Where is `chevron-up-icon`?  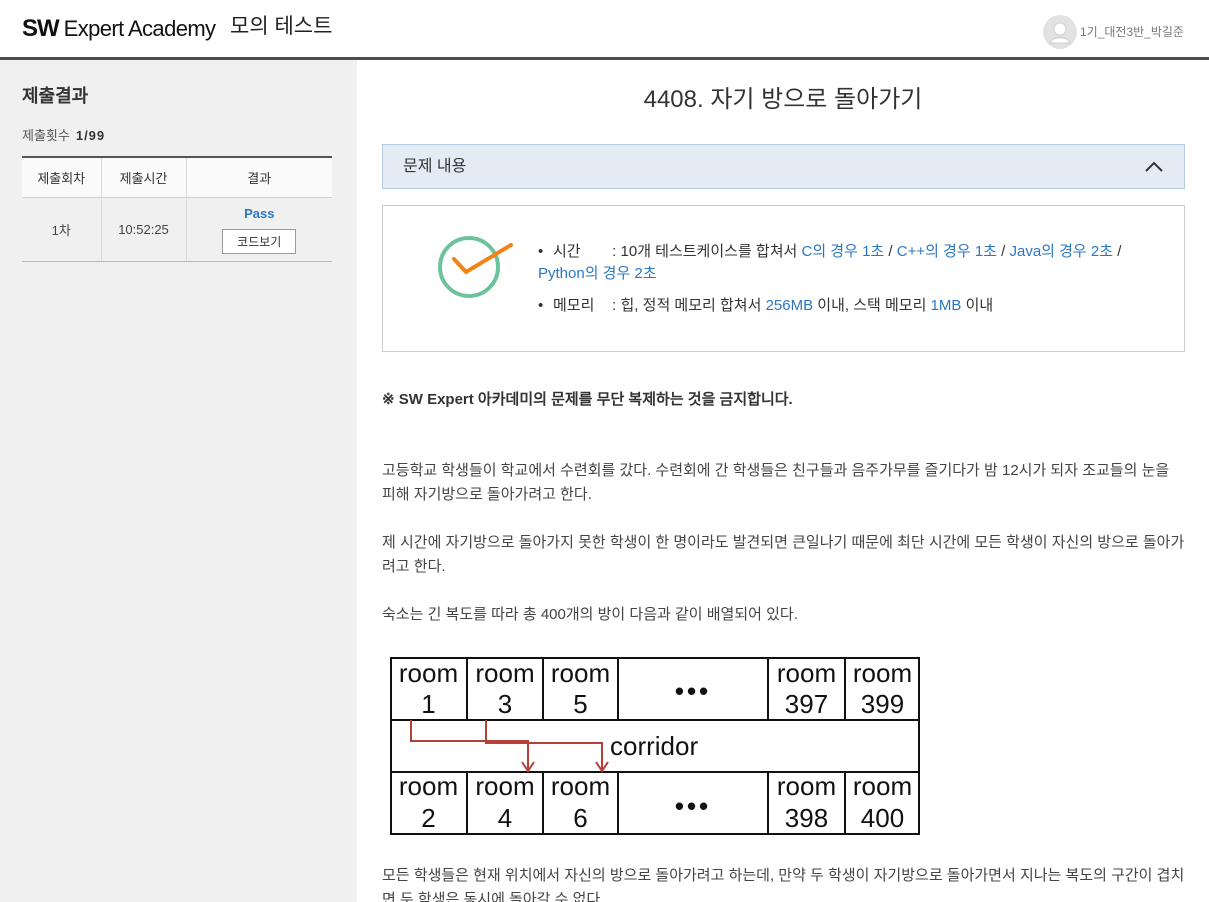 chevron-up-icon is located at coordinates (1154, 166).